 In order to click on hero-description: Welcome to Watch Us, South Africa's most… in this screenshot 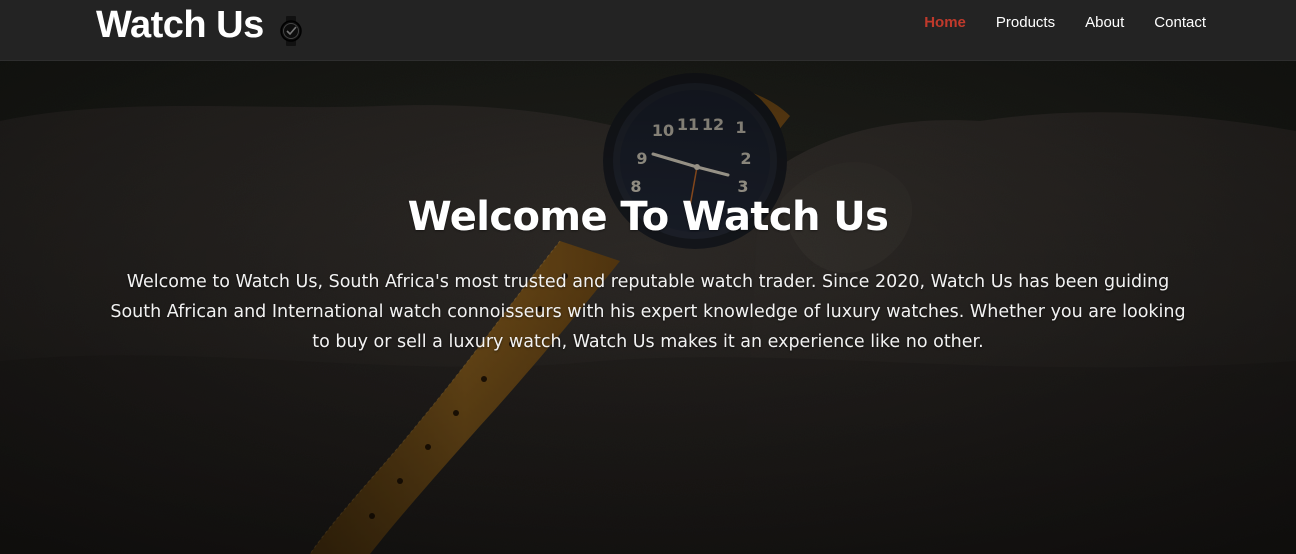, I will do `click(648, 312)`.